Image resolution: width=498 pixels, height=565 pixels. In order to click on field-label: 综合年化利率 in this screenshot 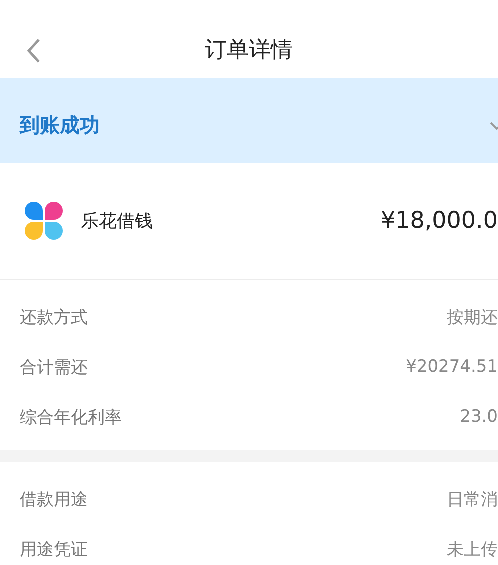, I will do `click(71, 417)`.